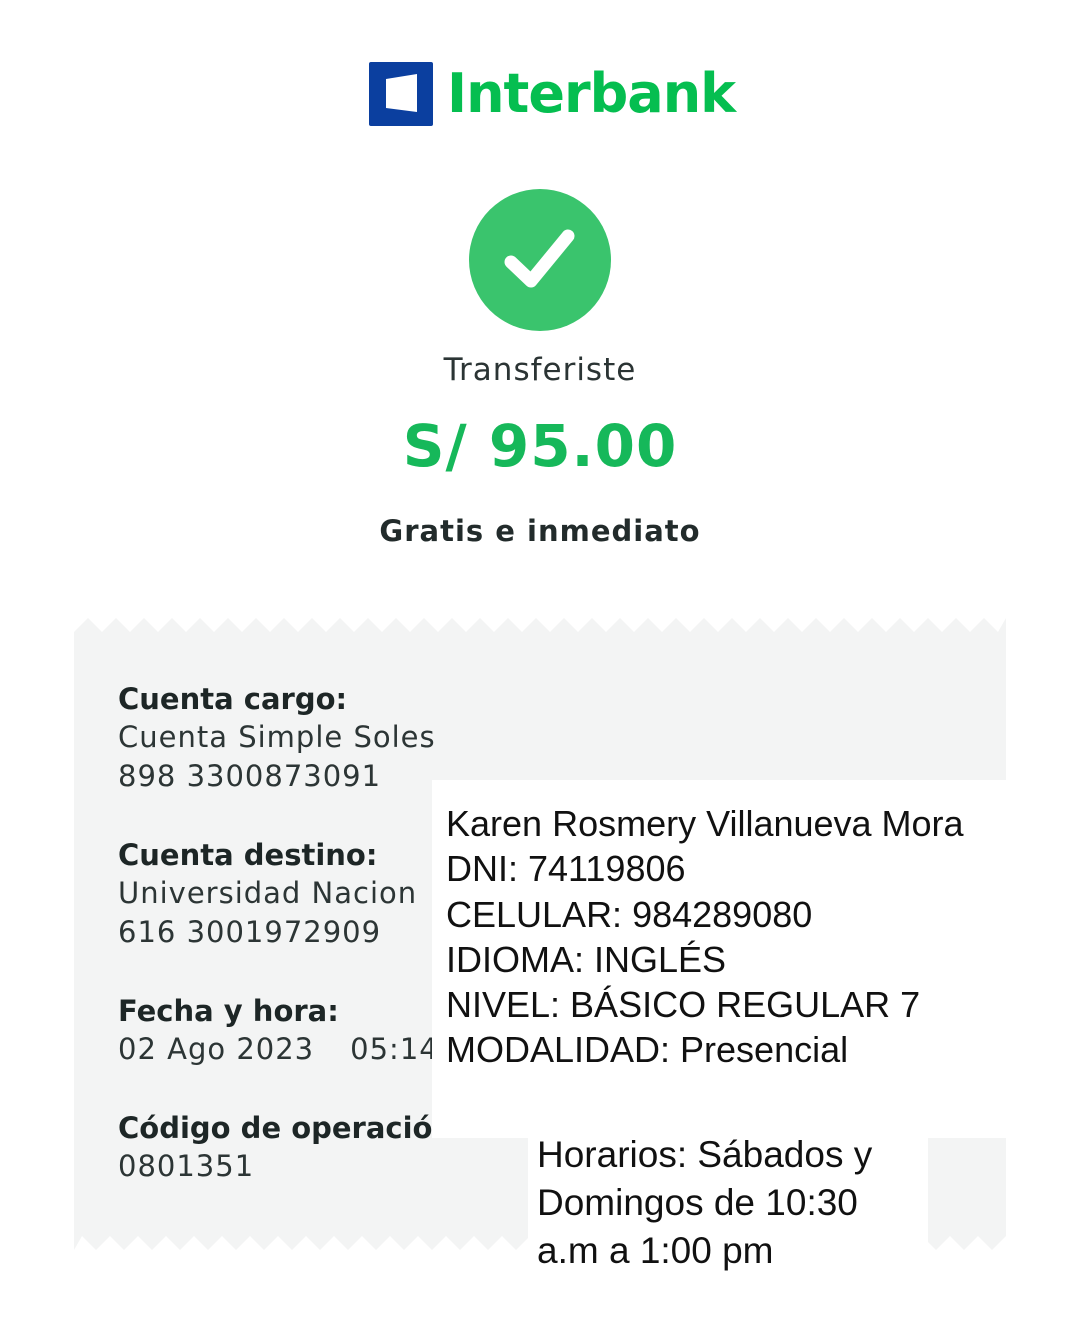 The width and height of the screenshot is (1080, 1334). What do you see at coordinates (586, 959) in the screenshot?
I see `note-language: IDIOMA: INGLÉS` at bounding box center [586, 959].